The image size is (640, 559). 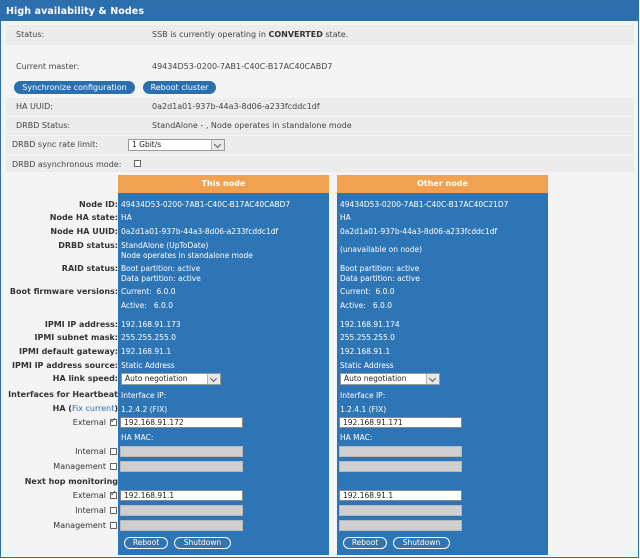 What do you see at coordinates (421, 543) in the screenshot?
I see `other-node-shutdown-button: Shutdown` at bounding box center [421, 543].